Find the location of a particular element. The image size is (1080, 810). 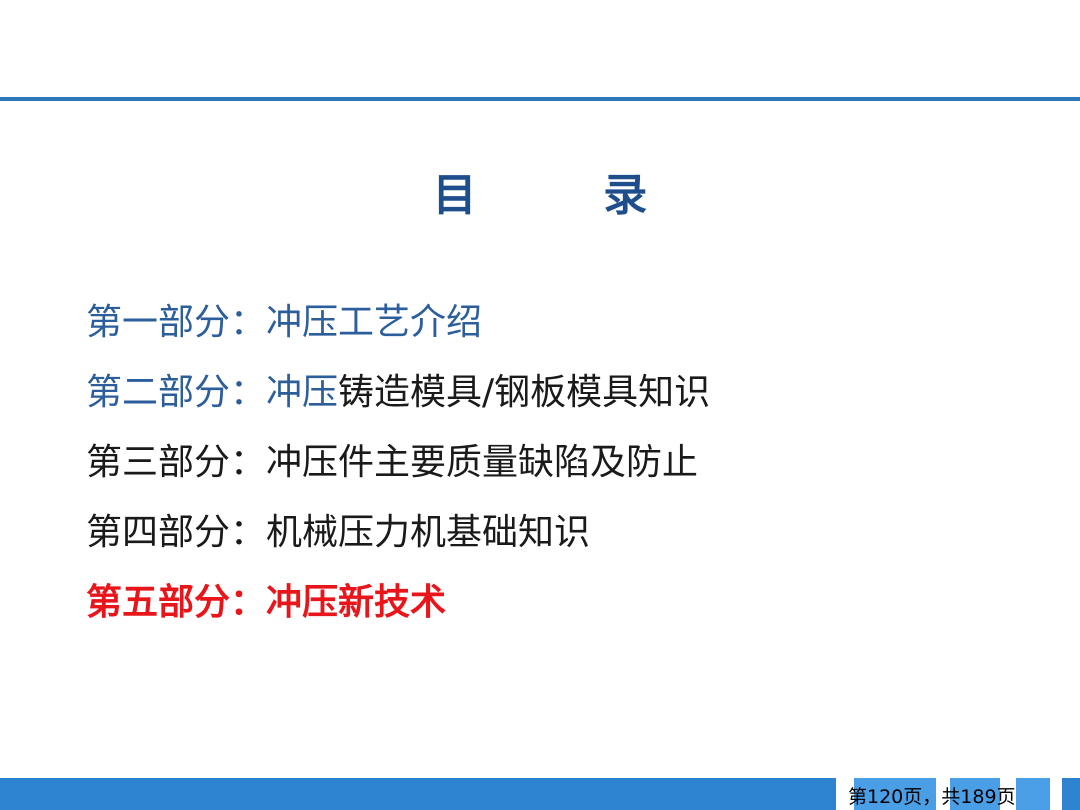

toc-item-part-1: 第一部分：冲压工艺介绍 is located at coordinates (398, 329).